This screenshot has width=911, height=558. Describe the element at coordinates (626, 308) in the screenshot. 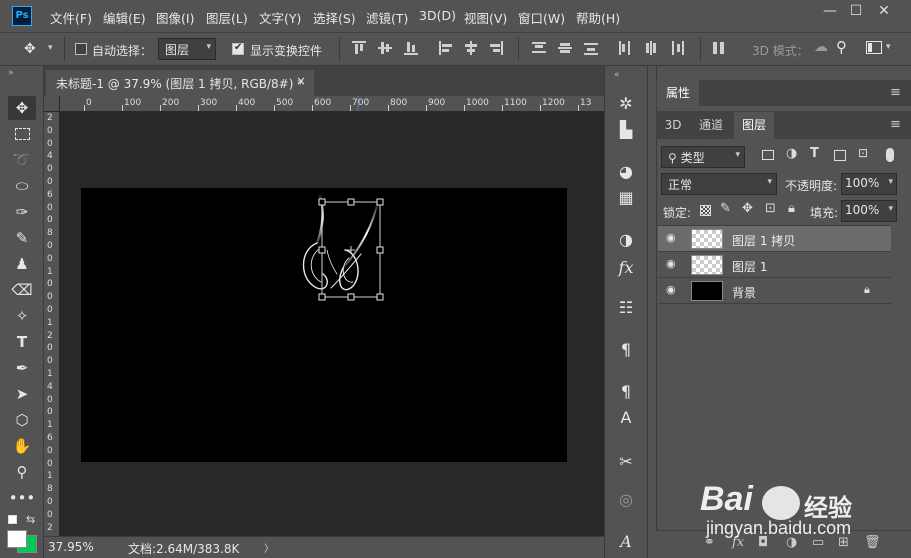

I see `libraries-icon: ☷` at that location.